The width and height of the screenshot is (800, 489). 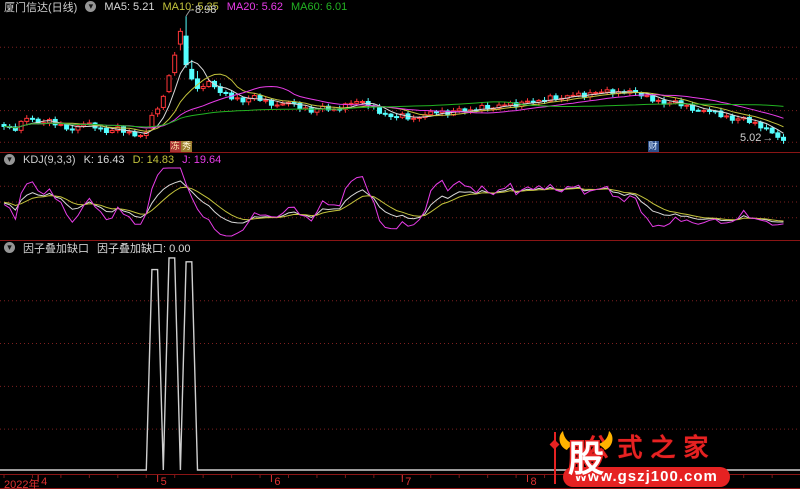 I want to click on logo-char: 股, so click(x=586, y=458).